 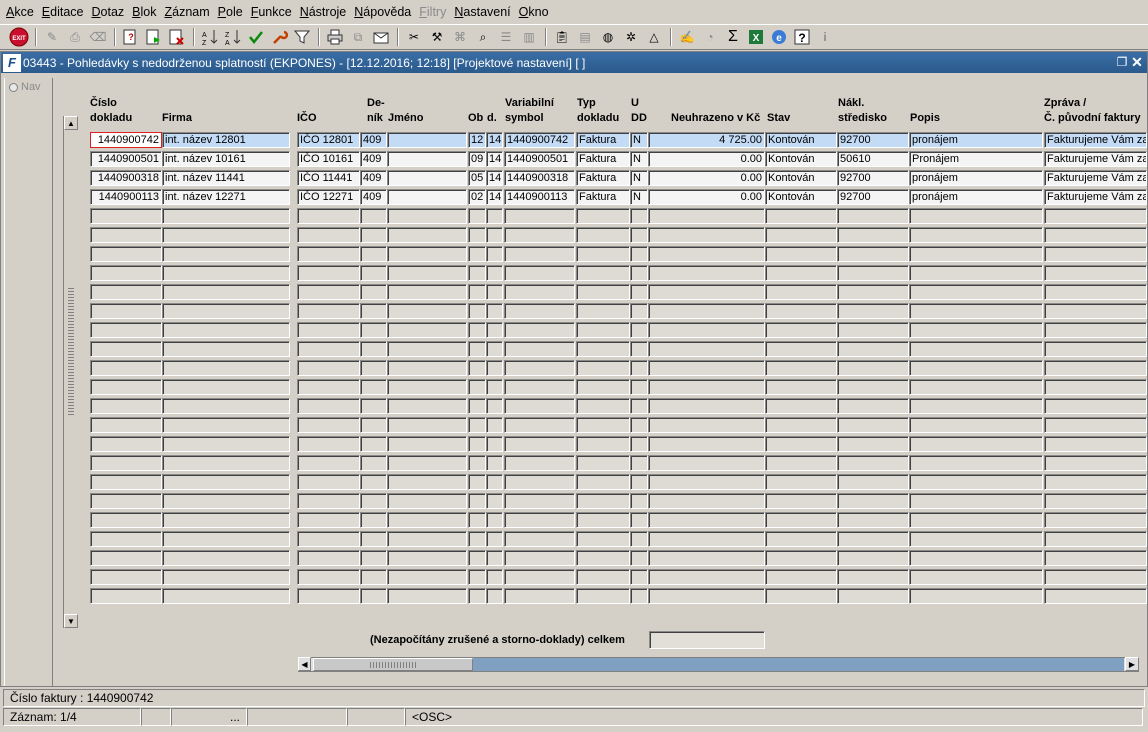 What do you see at coordinates (271, 12) in the screenshot?
I see `menu-funkce: Funkce` at bounding box center [271, 12].